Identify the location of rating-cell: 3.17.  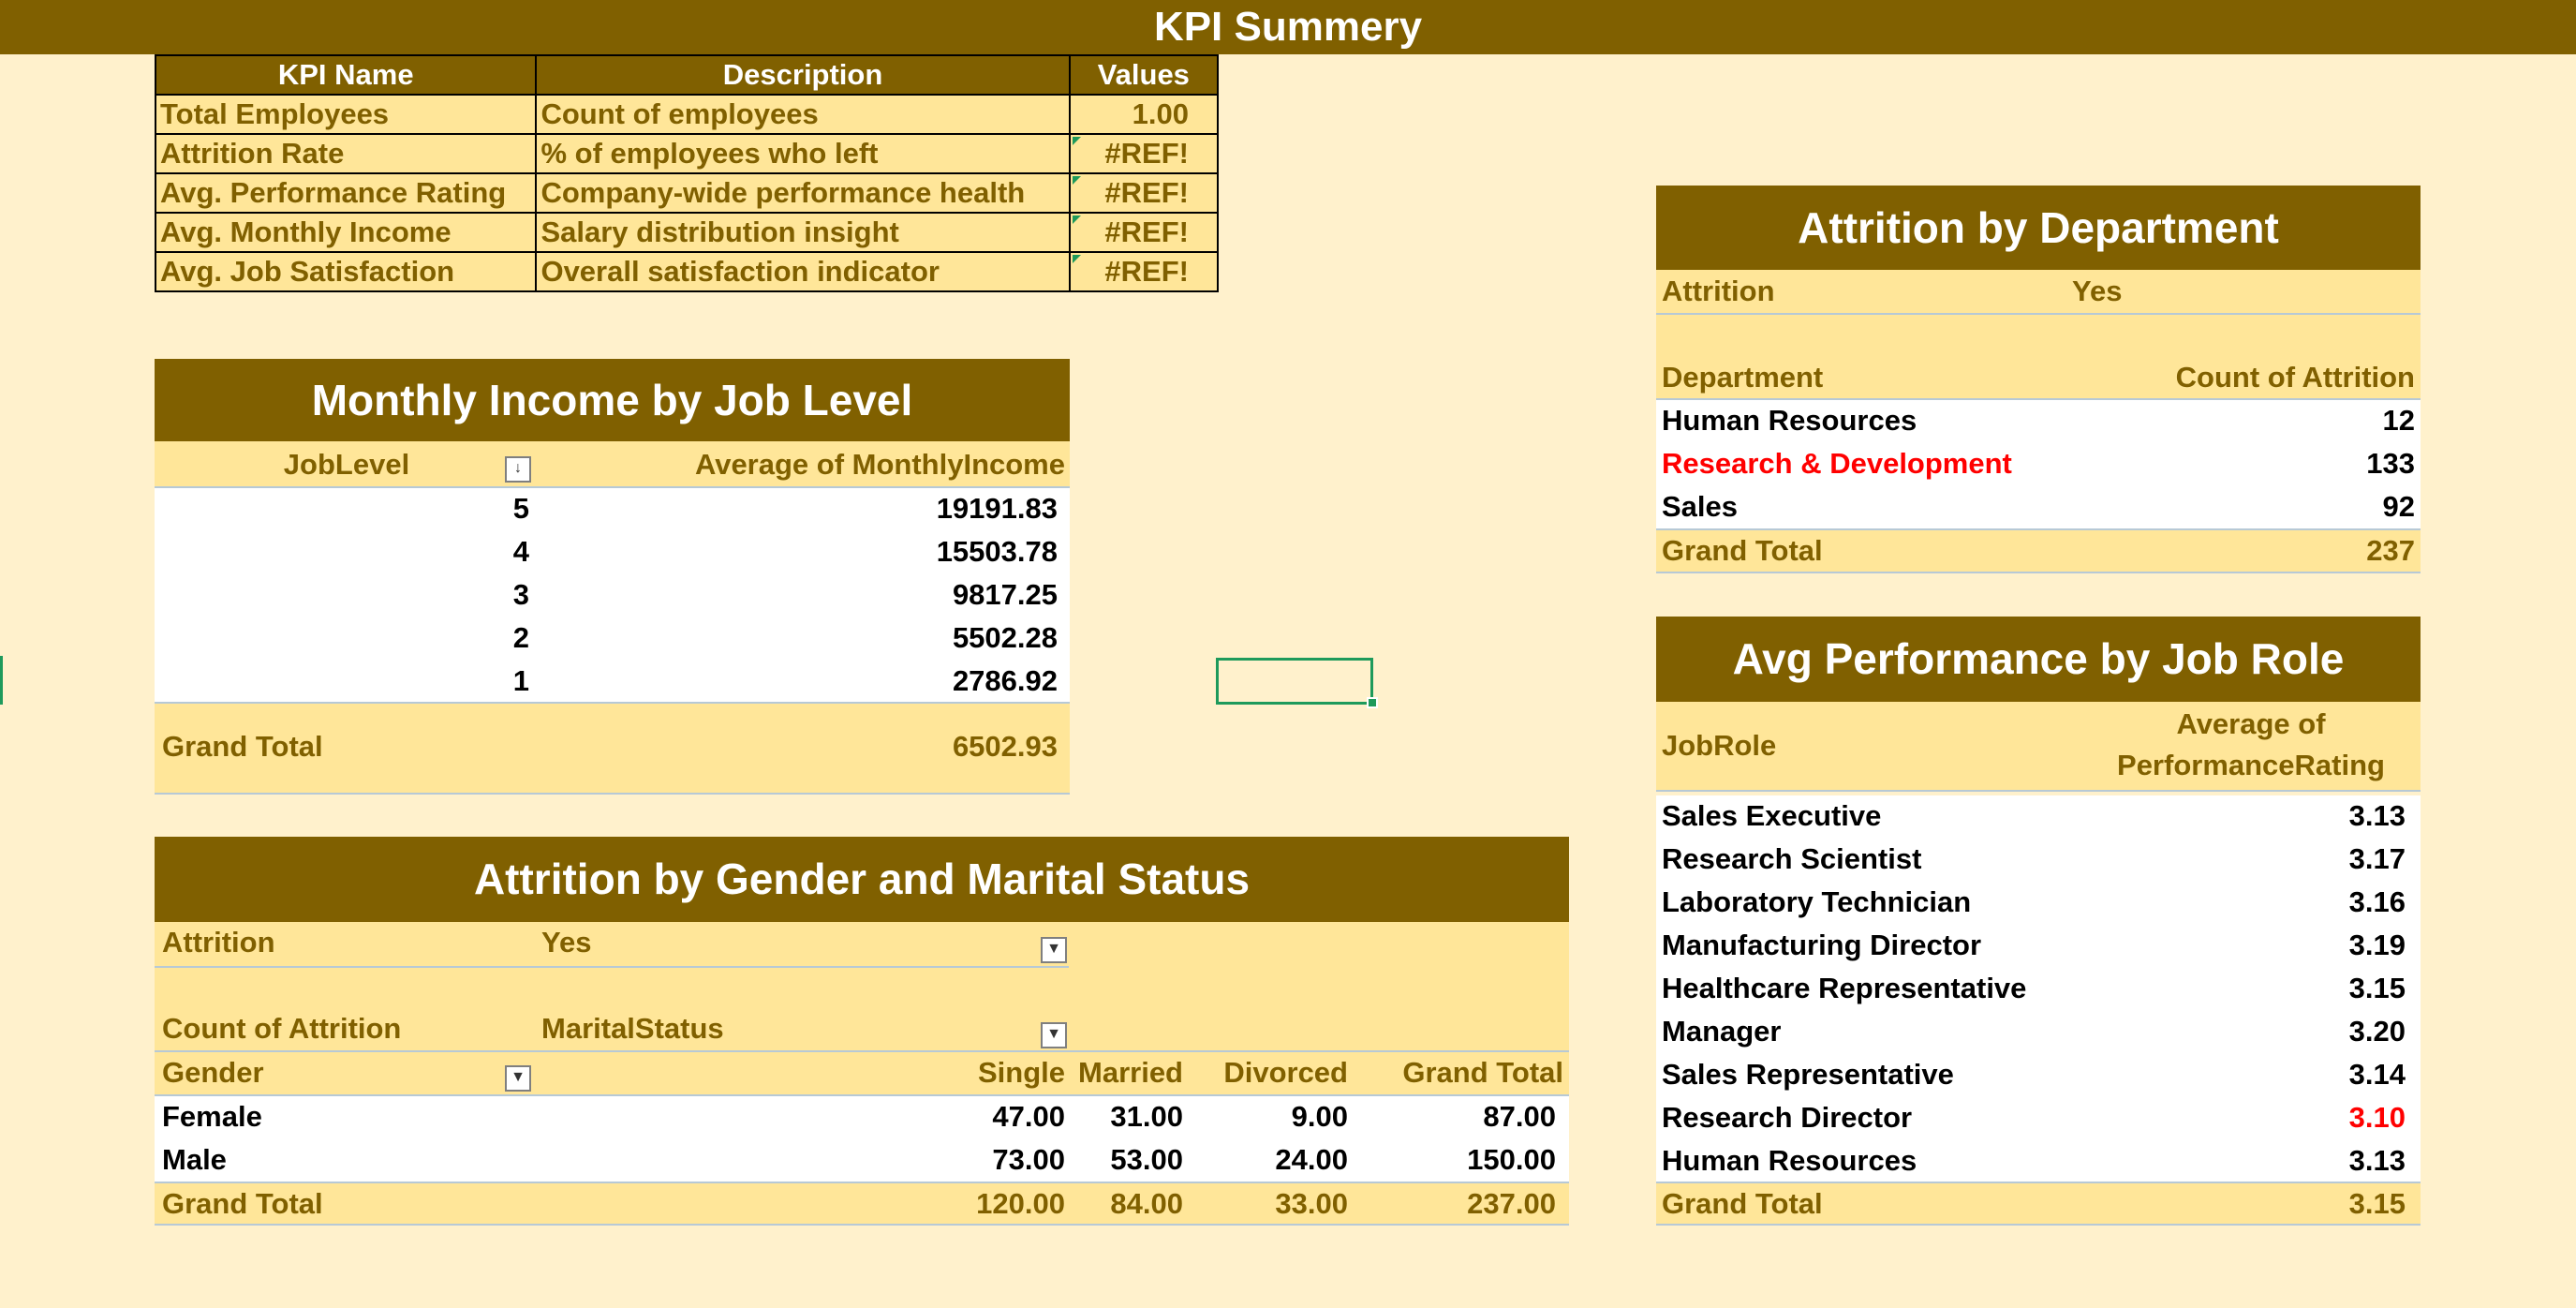
(2031, 859).